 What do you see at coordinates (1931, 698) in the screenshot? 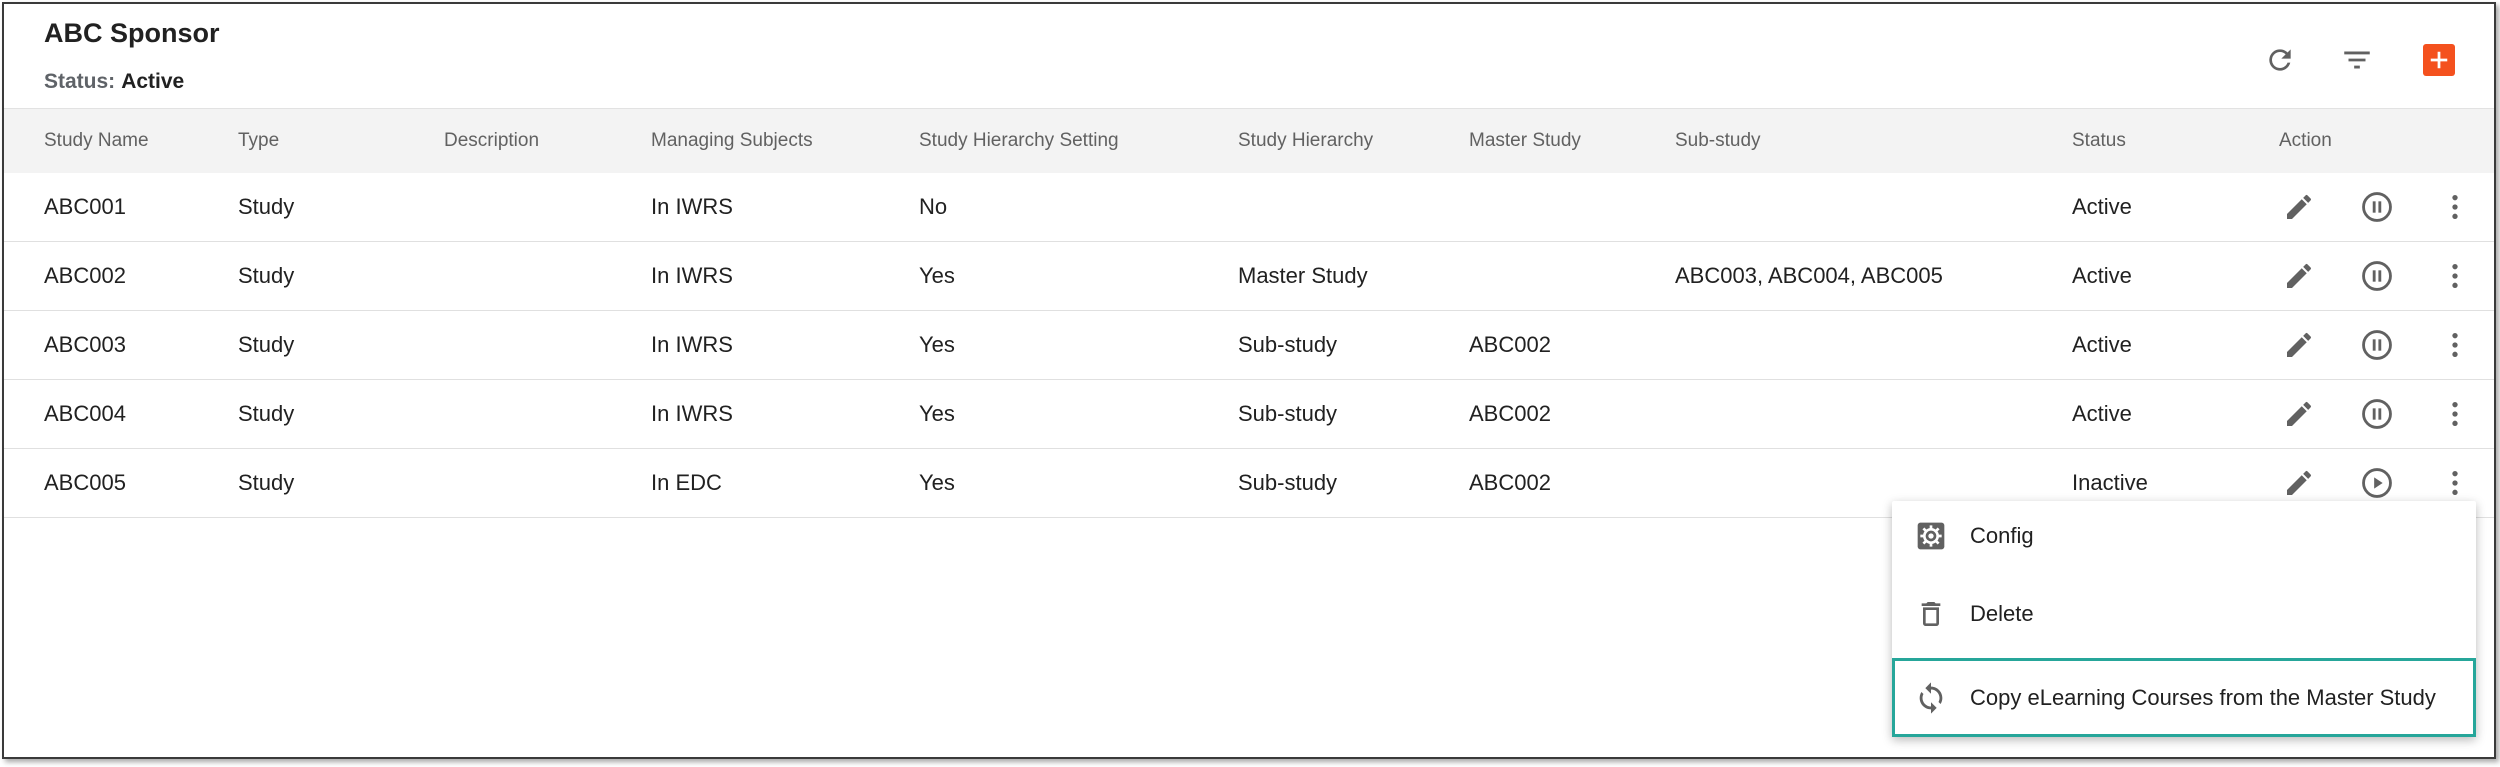
I see `sync-icon` at bounding box center [1931, 698].